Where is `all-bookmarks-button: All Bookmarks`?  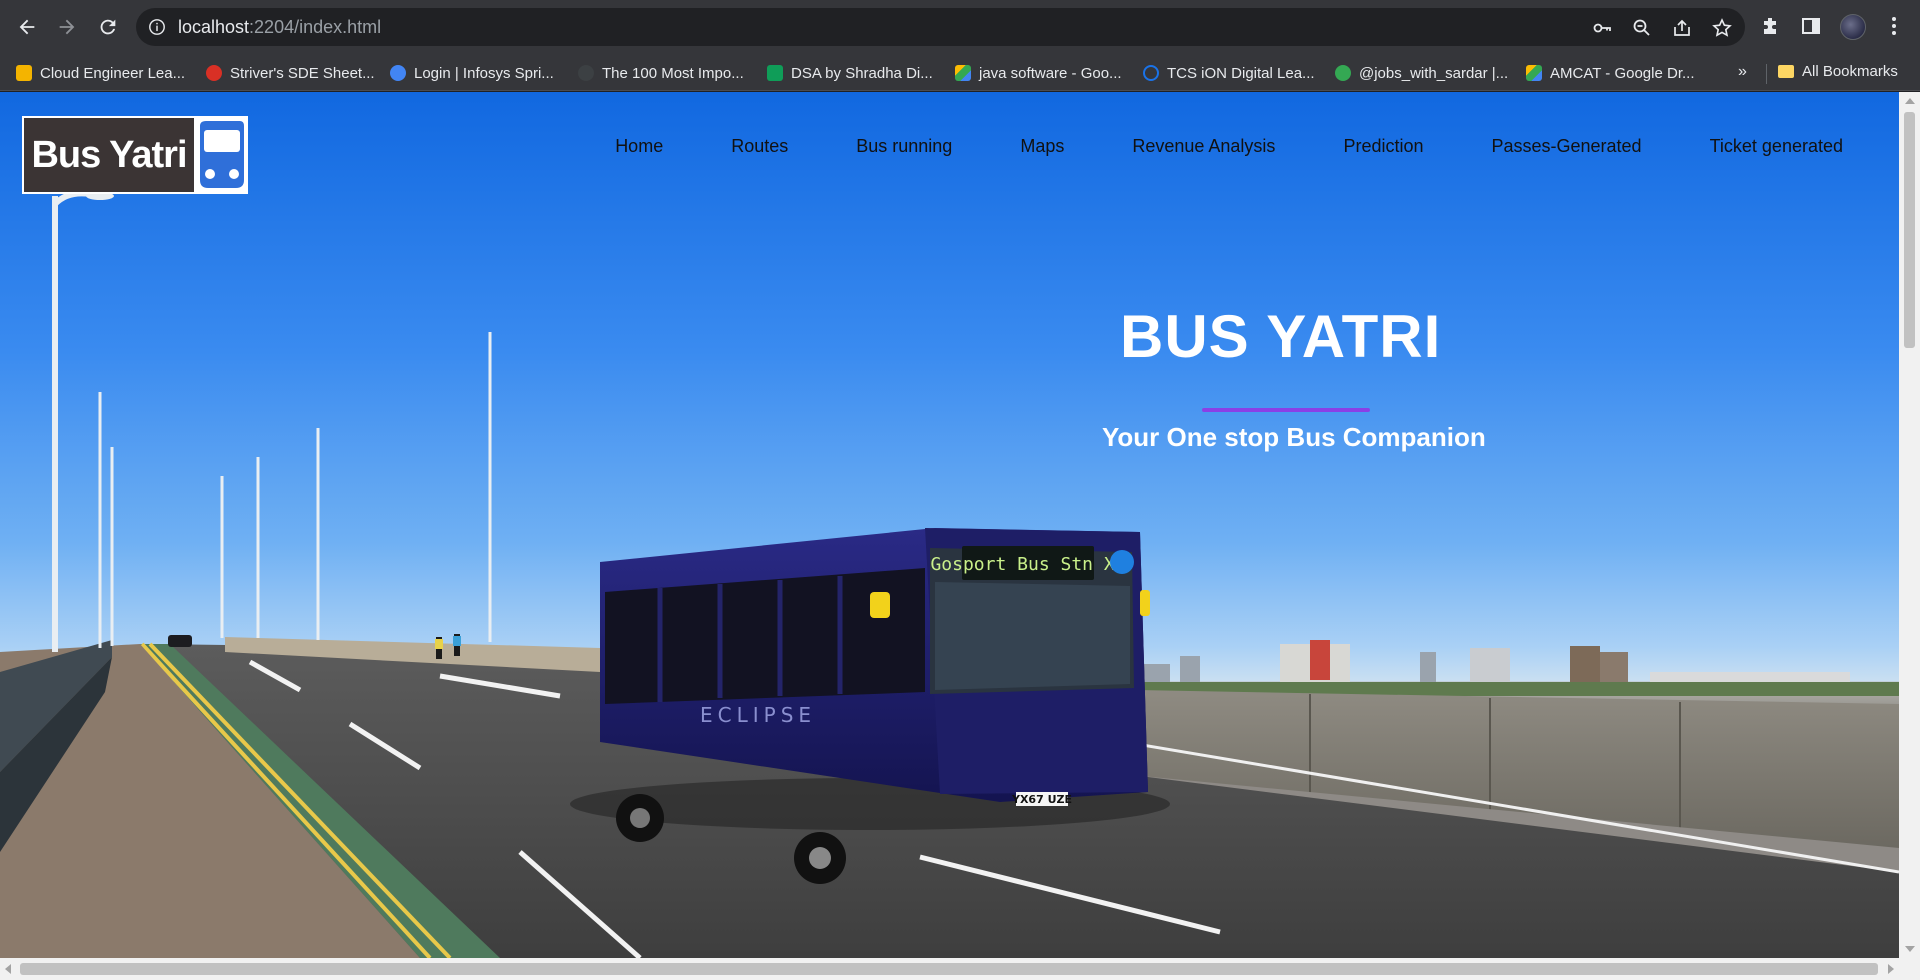
all-bookmarks-button: All Bookmarks is located at coordinates (1838, 71).